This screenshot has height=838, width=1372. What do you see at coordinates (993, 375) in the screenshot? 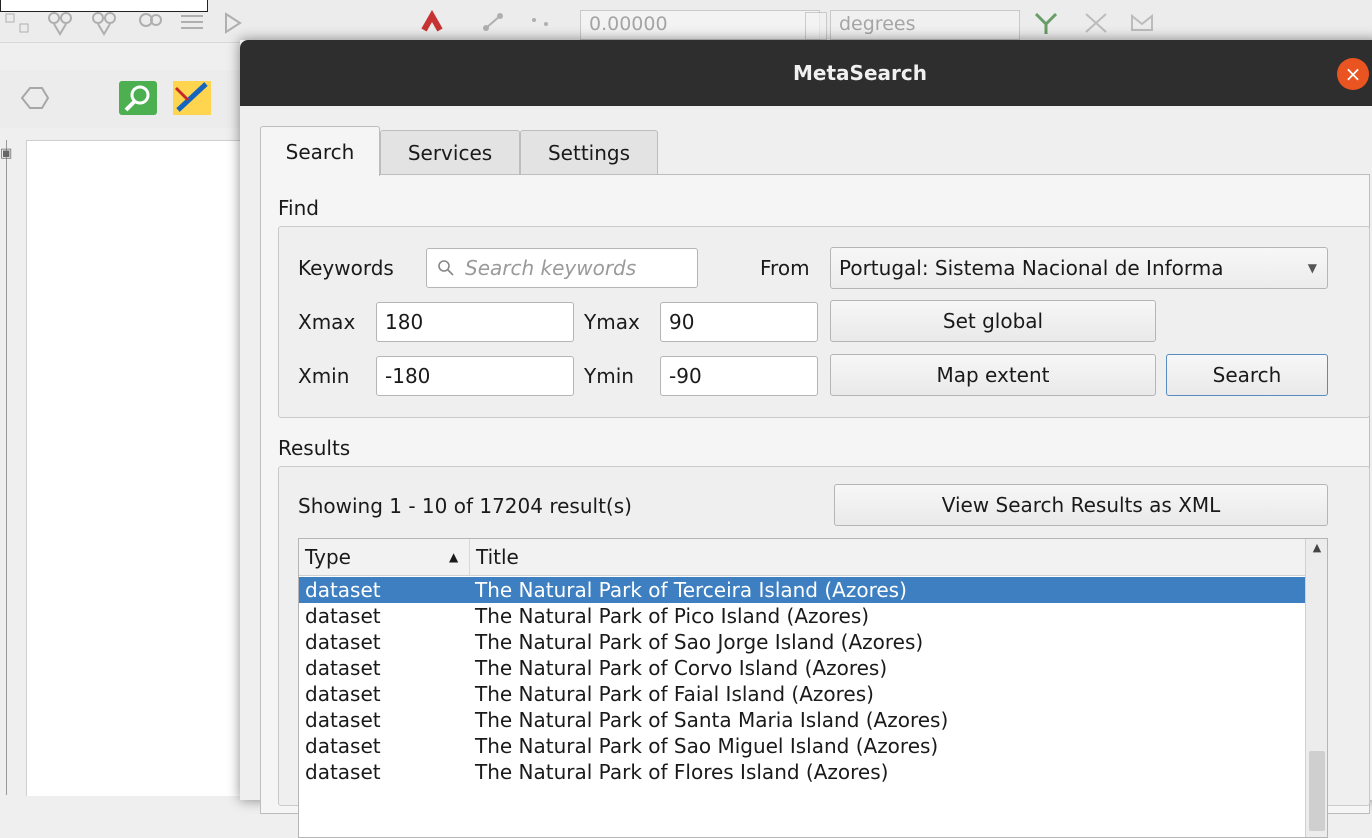
I see `map-extent-button: Map extent` at bounding box center [993, 375].